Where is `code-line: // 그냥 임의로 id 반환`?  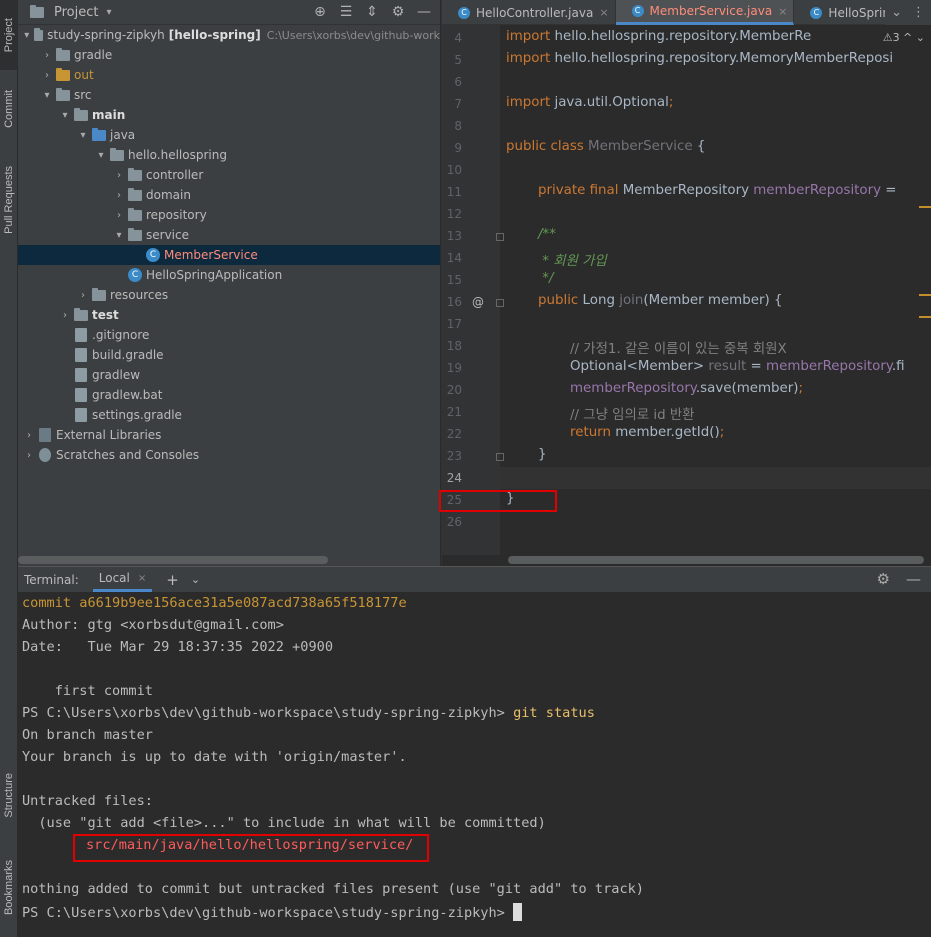 code-line: // 그냥 임의로 id 반환 is located at coordinates (632, 415).